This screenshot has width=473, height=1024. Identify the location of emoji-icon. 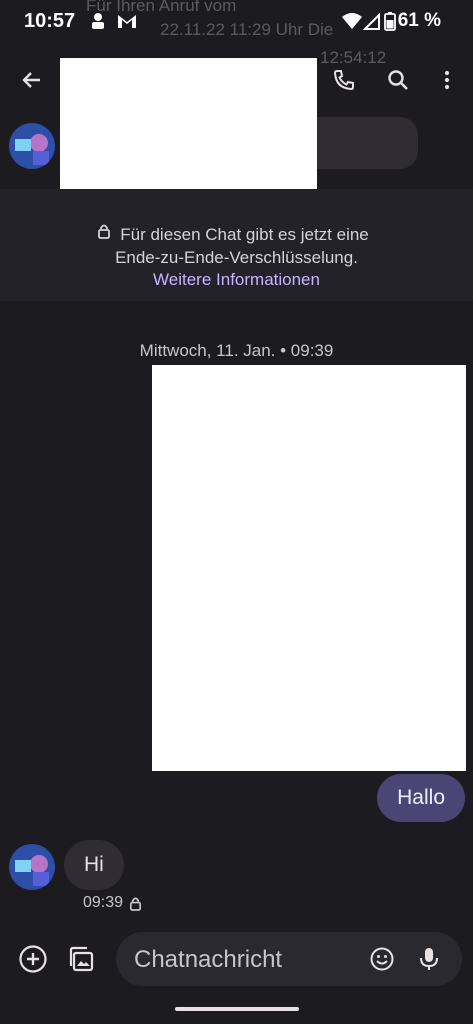
(382, 959).